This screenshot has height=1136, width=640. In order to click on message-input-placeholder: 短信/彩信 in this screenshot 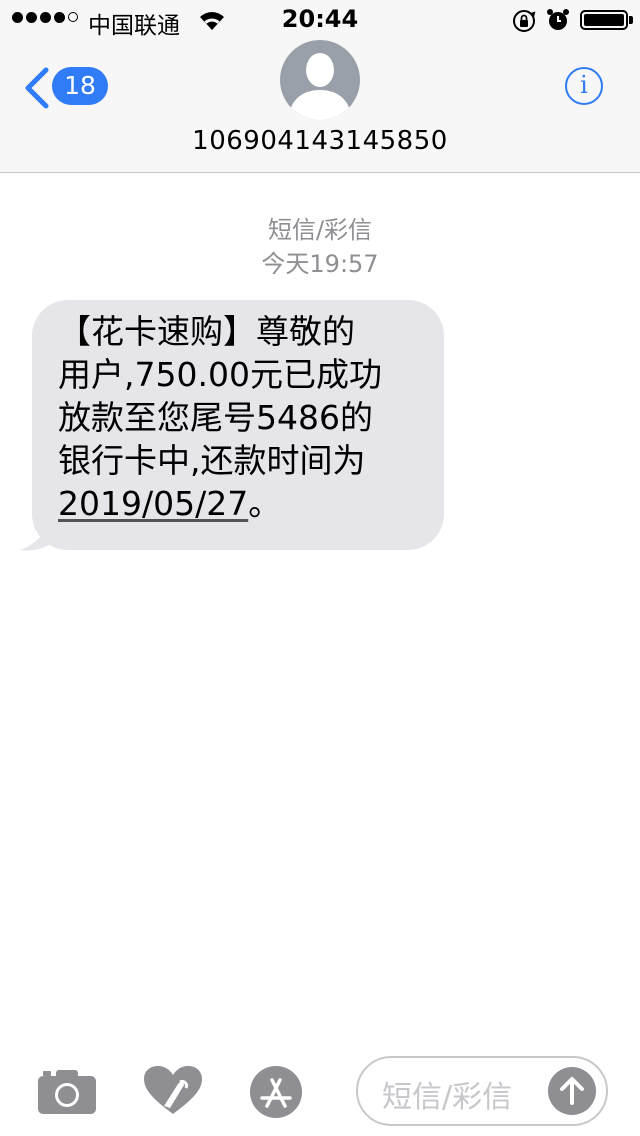, I will do `click(447, 1097)`.